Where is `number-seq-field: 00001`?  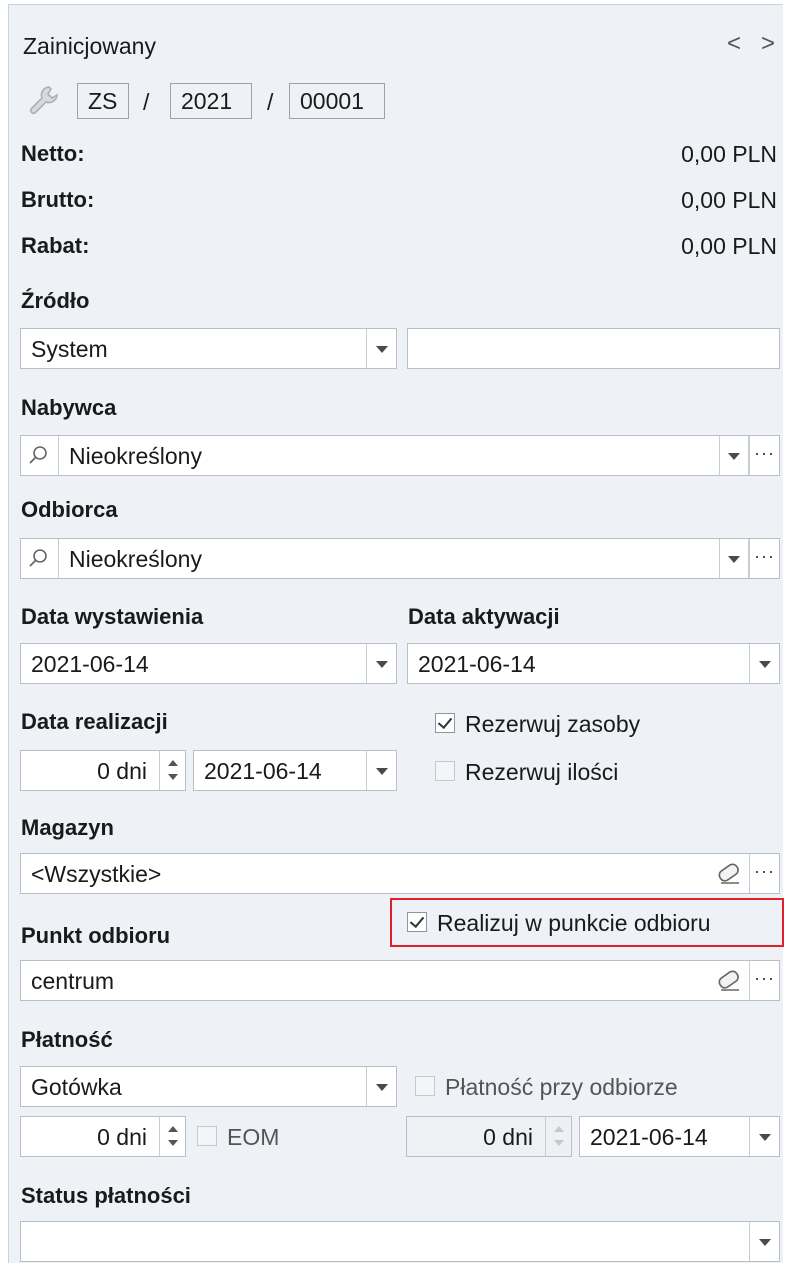
number-seq-field: 00001 is located at coordinates (337, 101).